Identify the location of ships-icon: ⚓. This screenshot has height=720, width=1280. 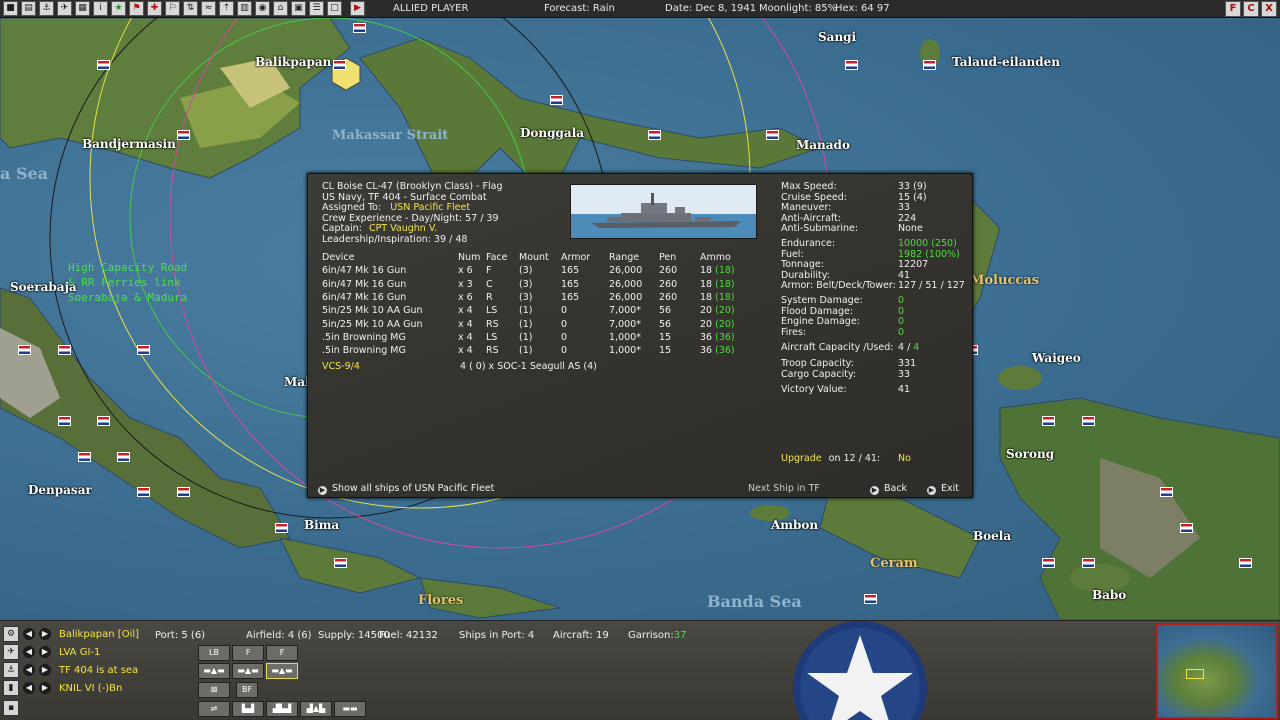
(46, 8).